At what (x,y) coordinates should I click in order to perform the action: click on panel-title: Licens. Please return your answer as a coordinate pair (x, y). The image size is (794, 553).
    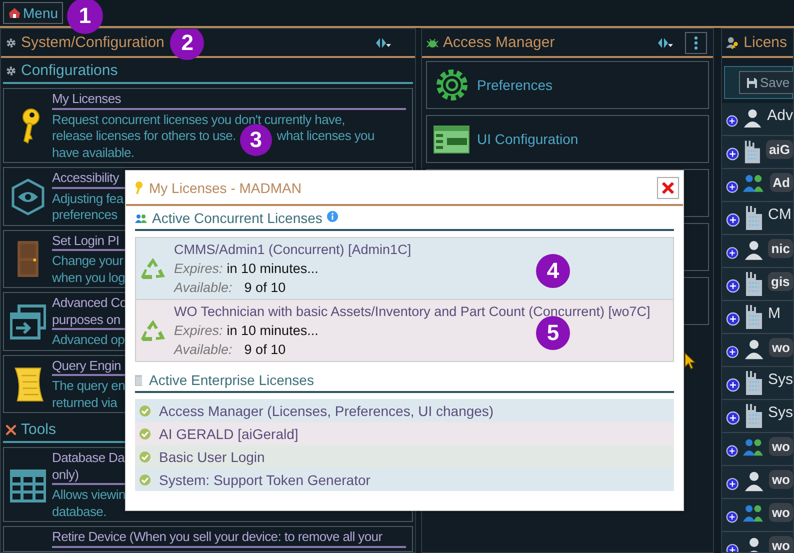
    Looking at the image, I should click on (765, 42).